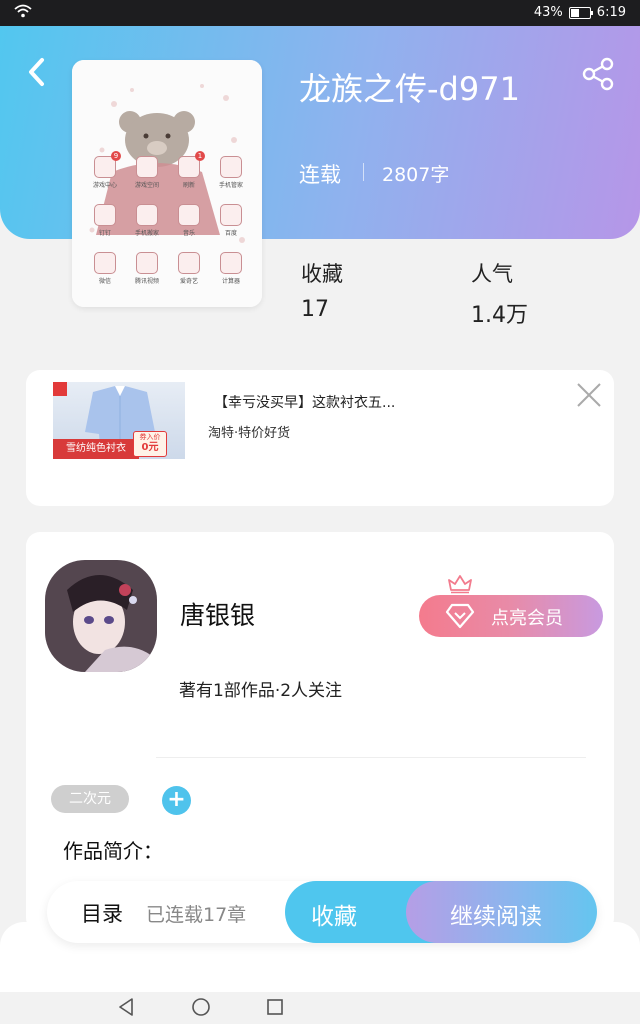 The height and width of the screenshot is (1024, 640). What do you see at coordinates (230, 281) in the screenshot?
I see `cover-app-label: 计算器` at bounding box center [230, 281].